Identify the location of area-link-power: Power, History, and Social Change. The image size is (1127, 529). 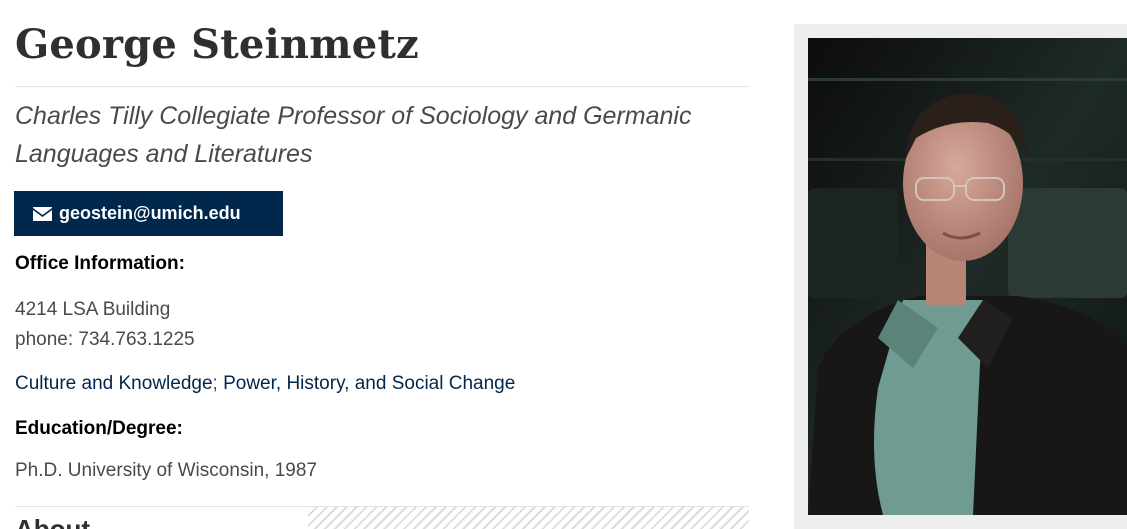
(369, 383).